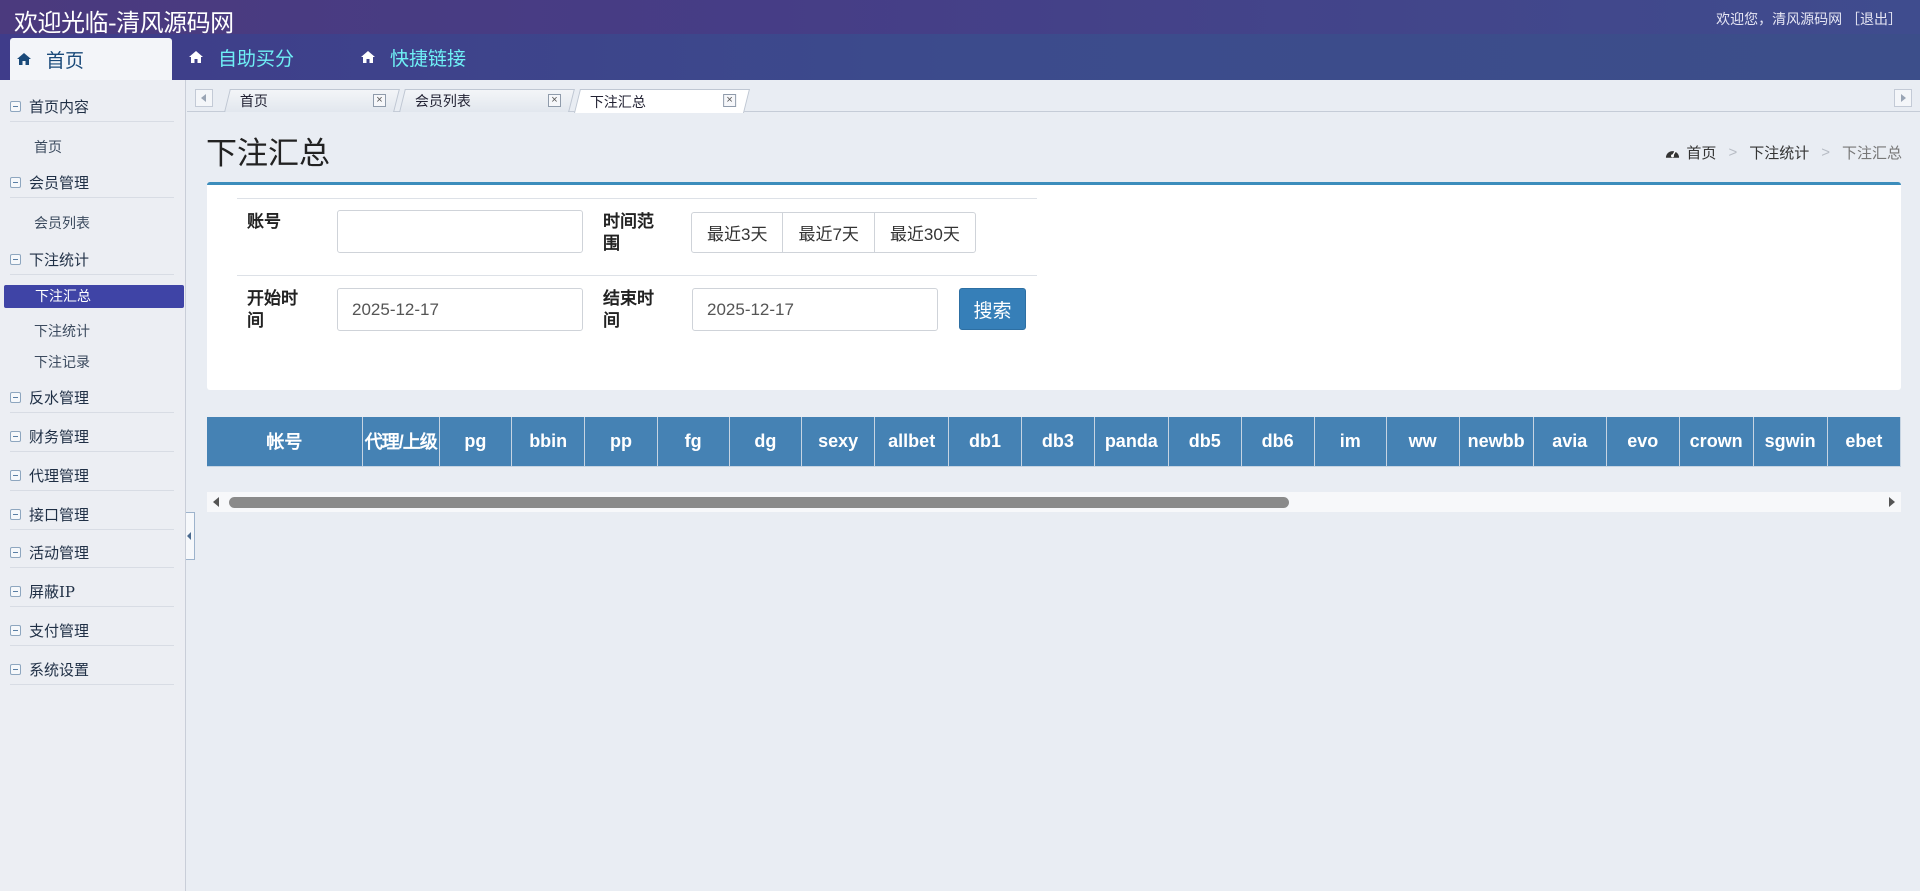 The width and height of the screenshot is (1920, 891). Describe the element at coordinates (204, 98) in the screenshot. I see `tab-scroll-left-button` at that location.